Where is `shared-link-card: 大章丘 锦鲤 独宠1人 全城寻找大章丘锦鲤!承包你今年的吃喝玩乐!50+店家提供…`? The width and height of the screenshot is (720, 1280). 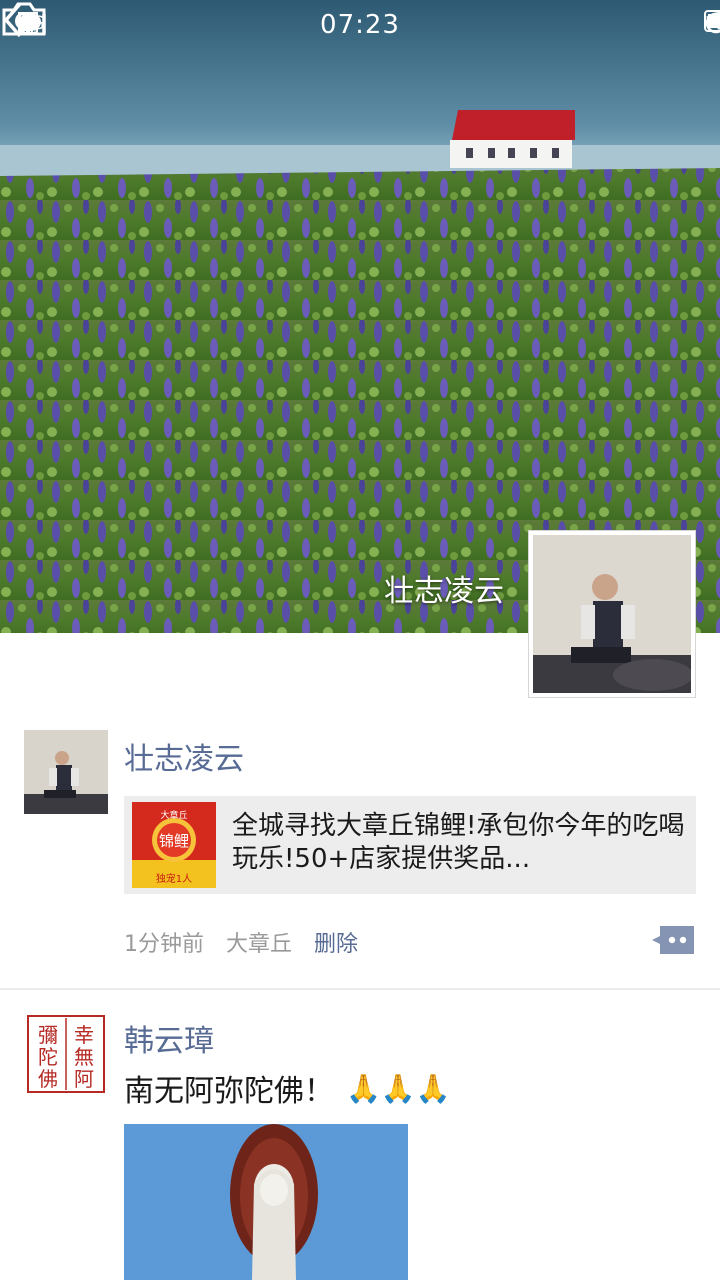 shared-link-card: 大章丘 锦鲤 独宠1人 全城寻找大章丘锦鲤!承包你今年的吃喝玩乐!50+店家提供… is located at coordinates (410, 845).